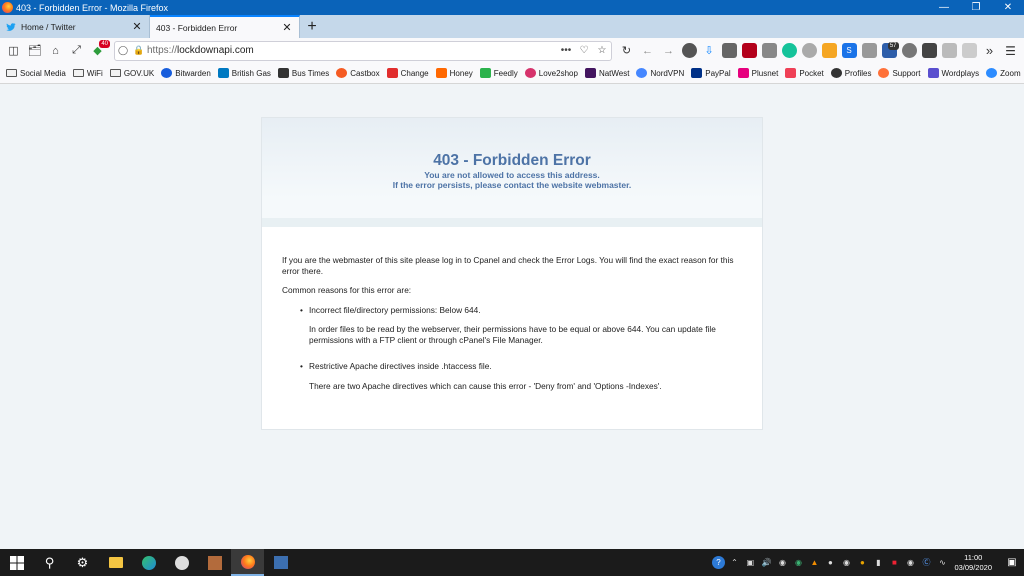 The width and height of the screenshot is (1024, 576). I want to click on pocket-save-icon: ♡, so click(584, 50).